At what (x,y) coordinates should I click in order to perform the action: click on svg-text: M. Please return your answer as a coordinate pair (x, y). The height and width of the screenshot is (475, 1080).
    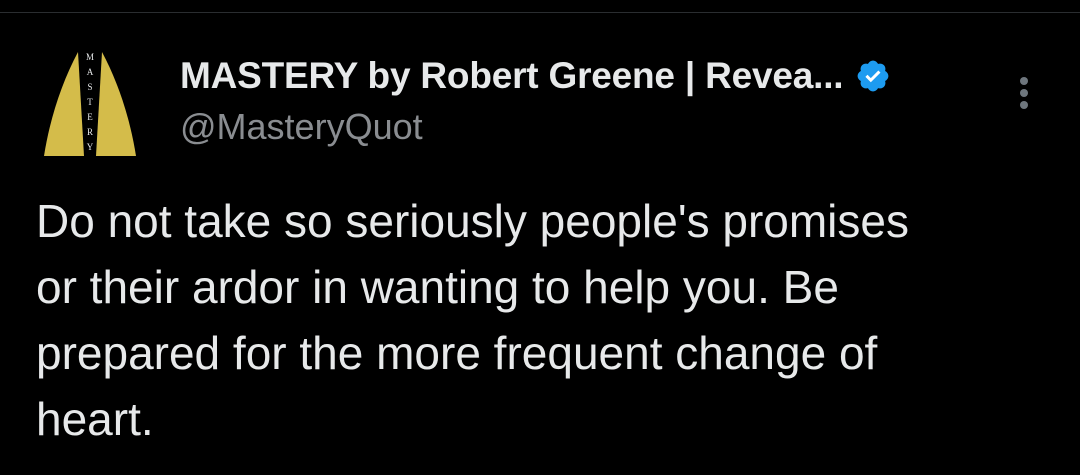
    Looking at the image, I should click on (90, 57).